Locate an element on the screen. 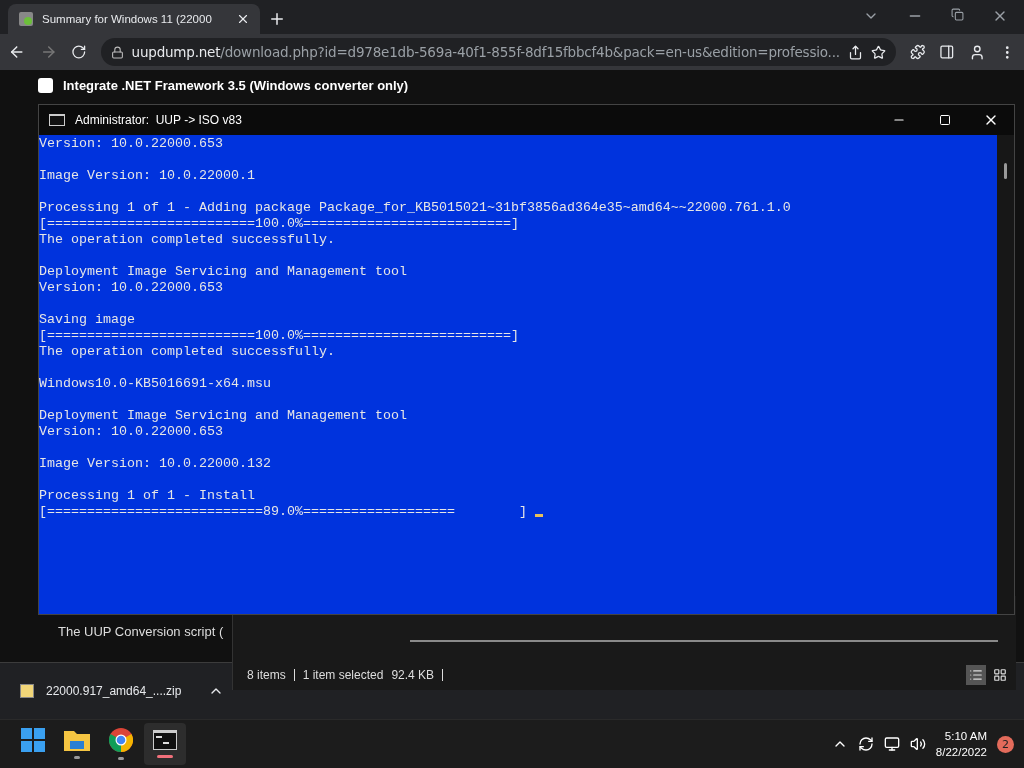  close-icon is located at coordinates (243, 19).